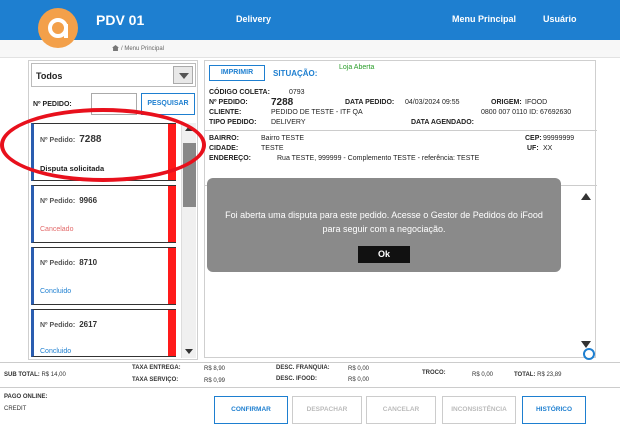  Describe the element at coordinates (272, 148) in the screenshot. I see `cidade-value: TESTE` at that location.